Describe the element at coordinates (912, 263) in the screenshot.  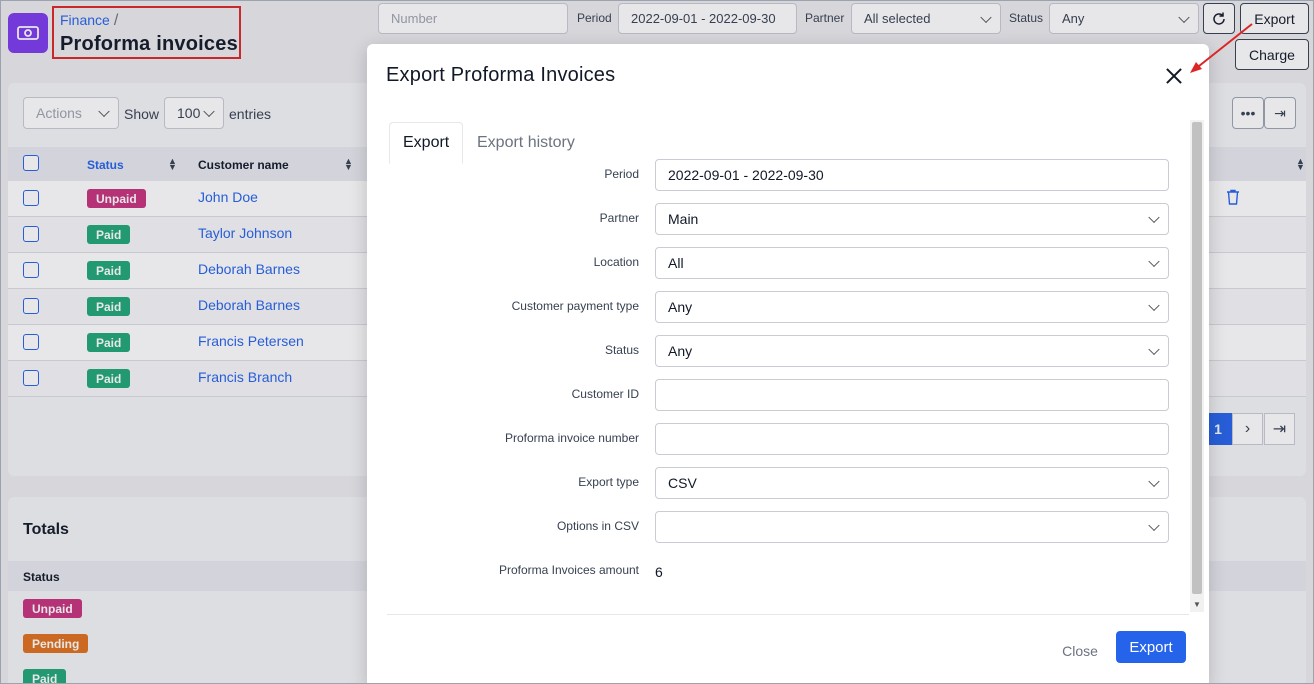
I see `location-select: All` at that location.